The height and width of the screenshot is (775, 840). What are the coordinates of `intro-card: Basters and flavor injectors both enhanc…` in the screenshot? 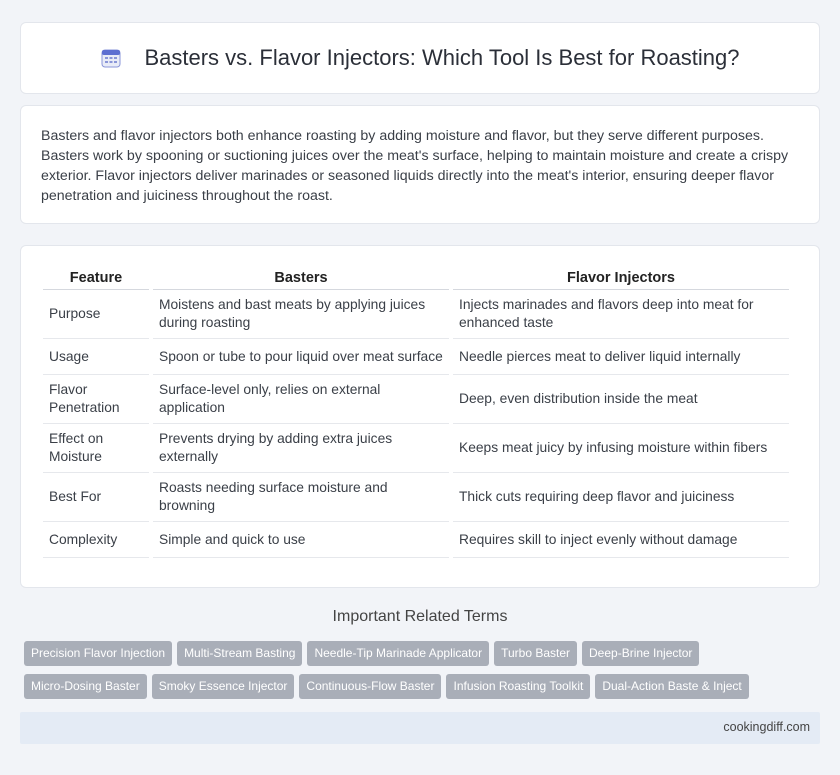 It's located at (420, 164).